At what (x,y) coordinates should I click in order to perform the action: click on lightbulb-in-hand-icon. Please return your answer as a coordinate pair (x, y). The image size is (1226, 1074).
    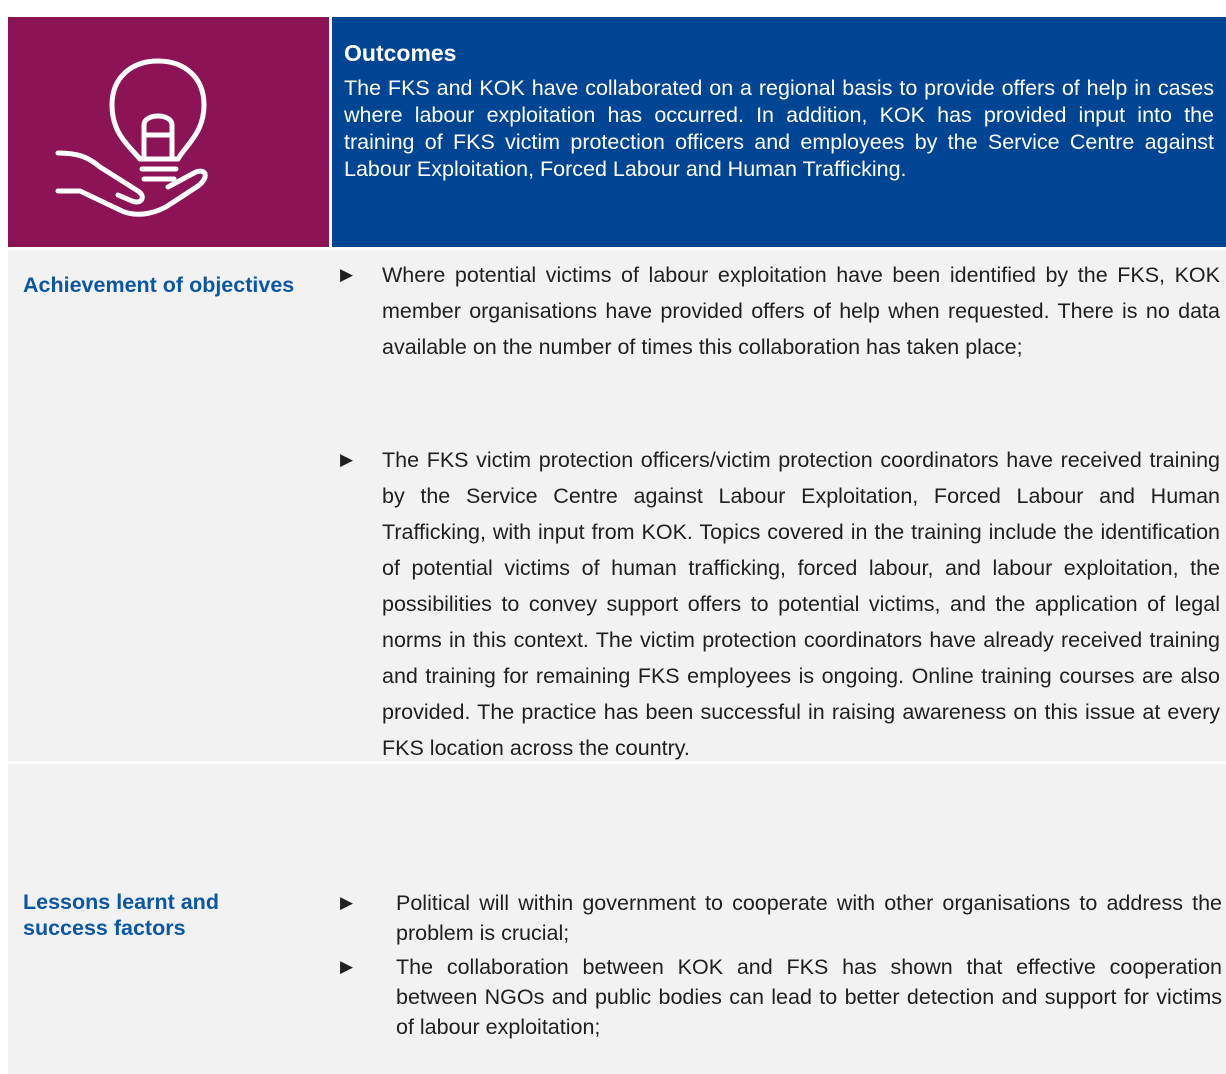
    Looking at the image, I should click on (131, 137).